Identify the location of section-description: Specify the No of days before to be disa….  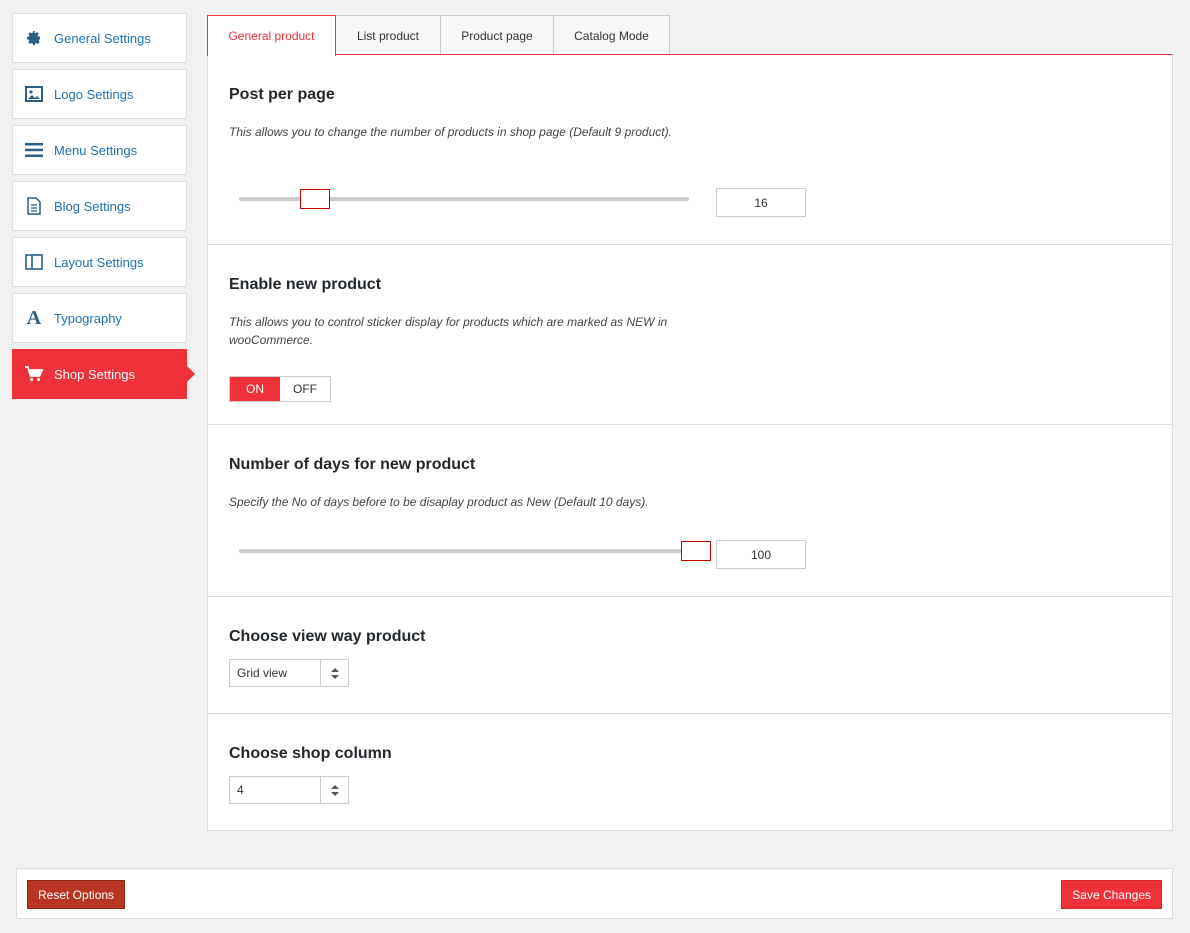
(439, 502).